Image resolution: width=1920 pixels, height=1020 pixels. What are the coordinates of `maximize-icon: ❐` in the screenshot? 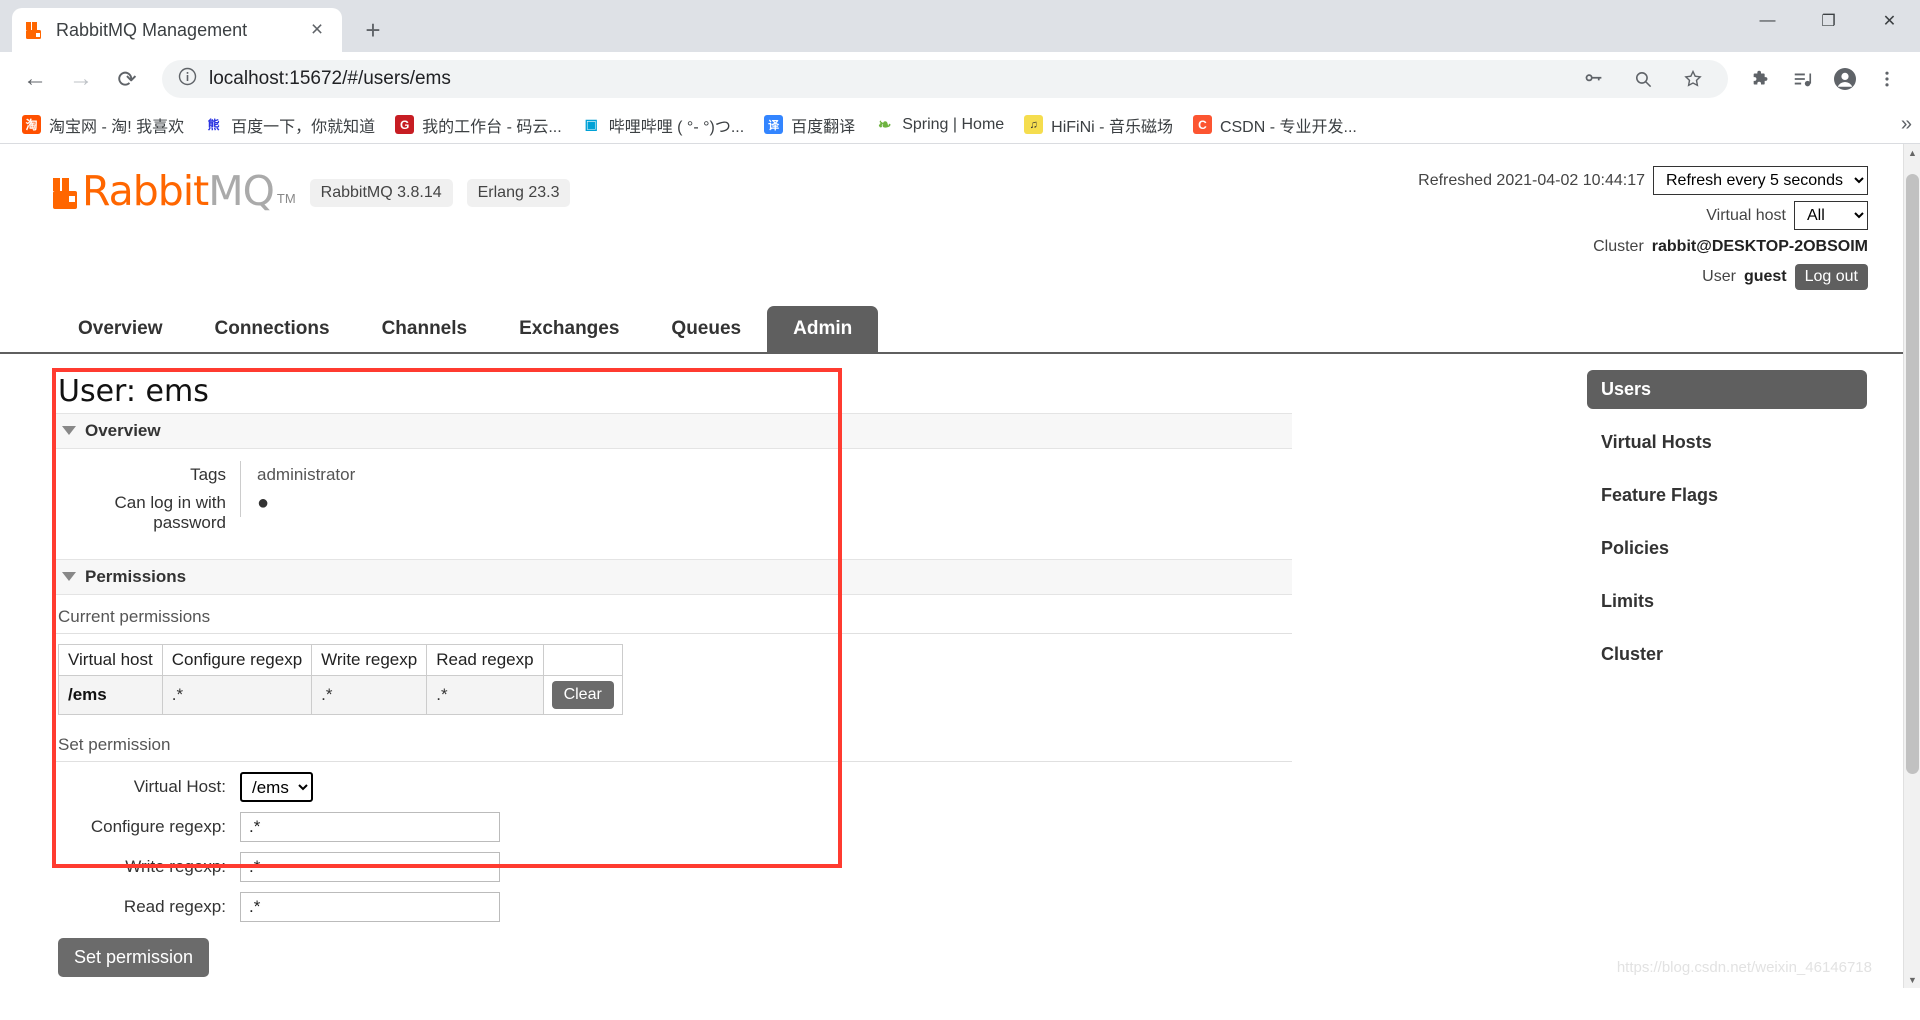 It's located at (1828, 21).